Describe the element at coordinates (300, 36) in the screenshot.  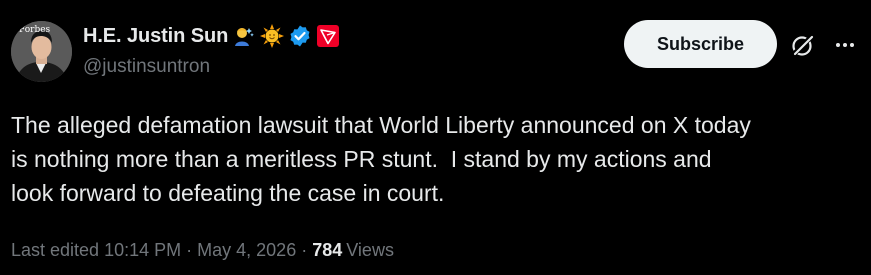
I see `verified-badge-icon` at that location.